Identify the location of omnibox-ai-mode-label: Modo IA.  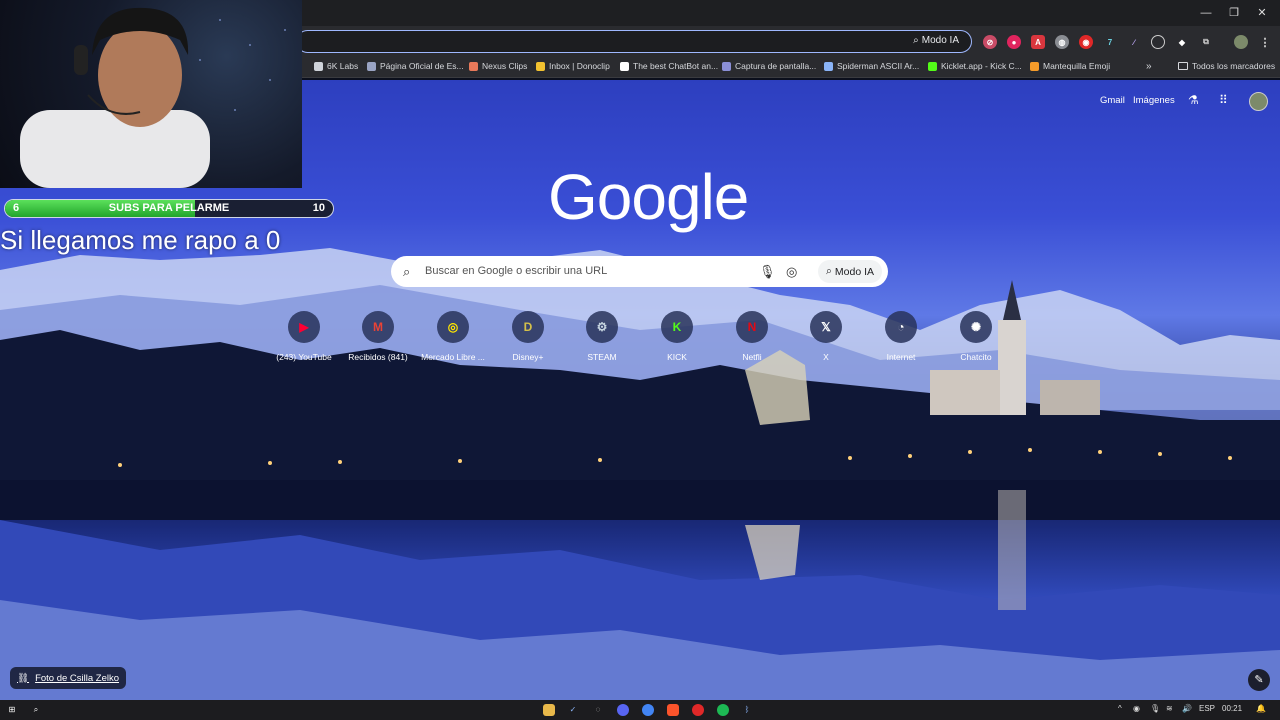
(940, 40).